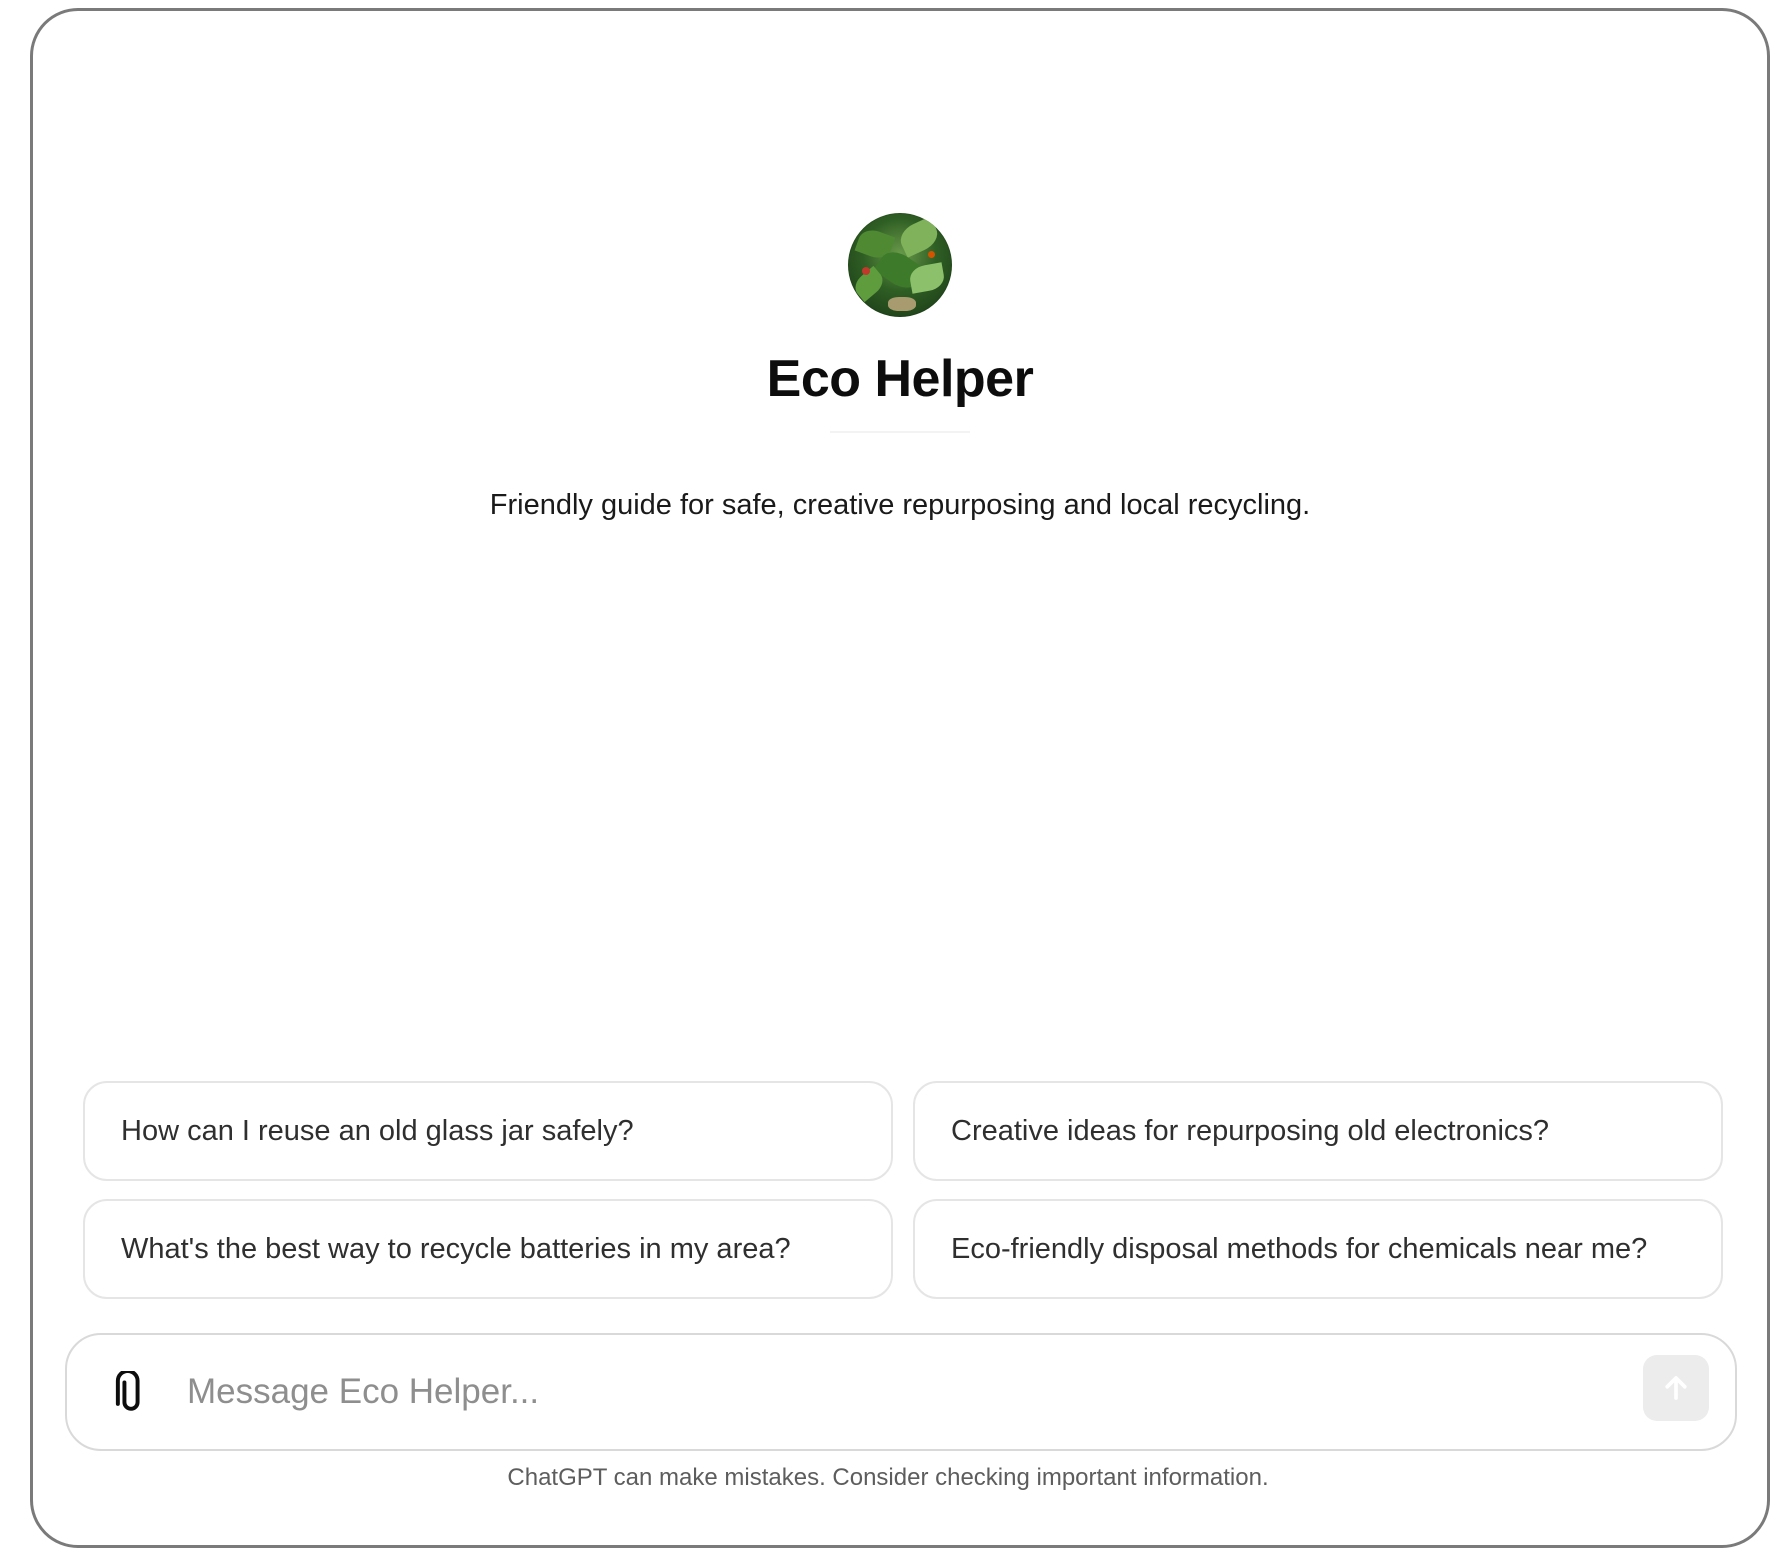  What do you see at coordinates (488, 1131) in the screenshot?
I see `suggestion-chip: How can I reuse an old glass jar safely?` at bounding box center [488, 1131].